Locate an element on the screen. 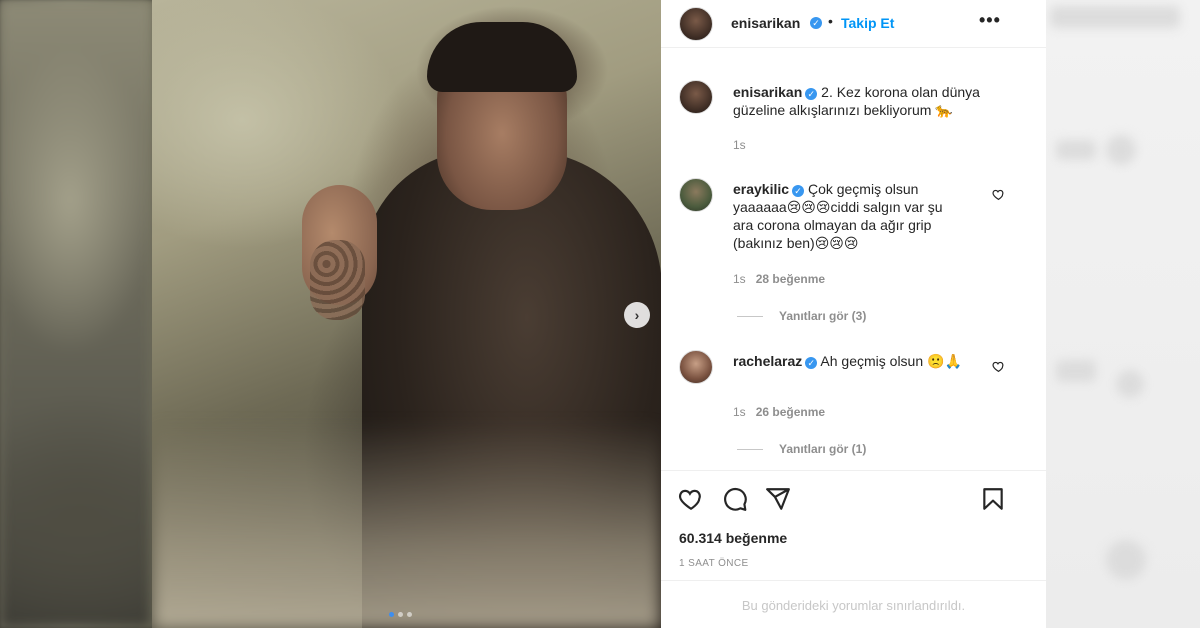  view-replies-button: Yanıtları gör (3) is located at coordinates (801, 316).